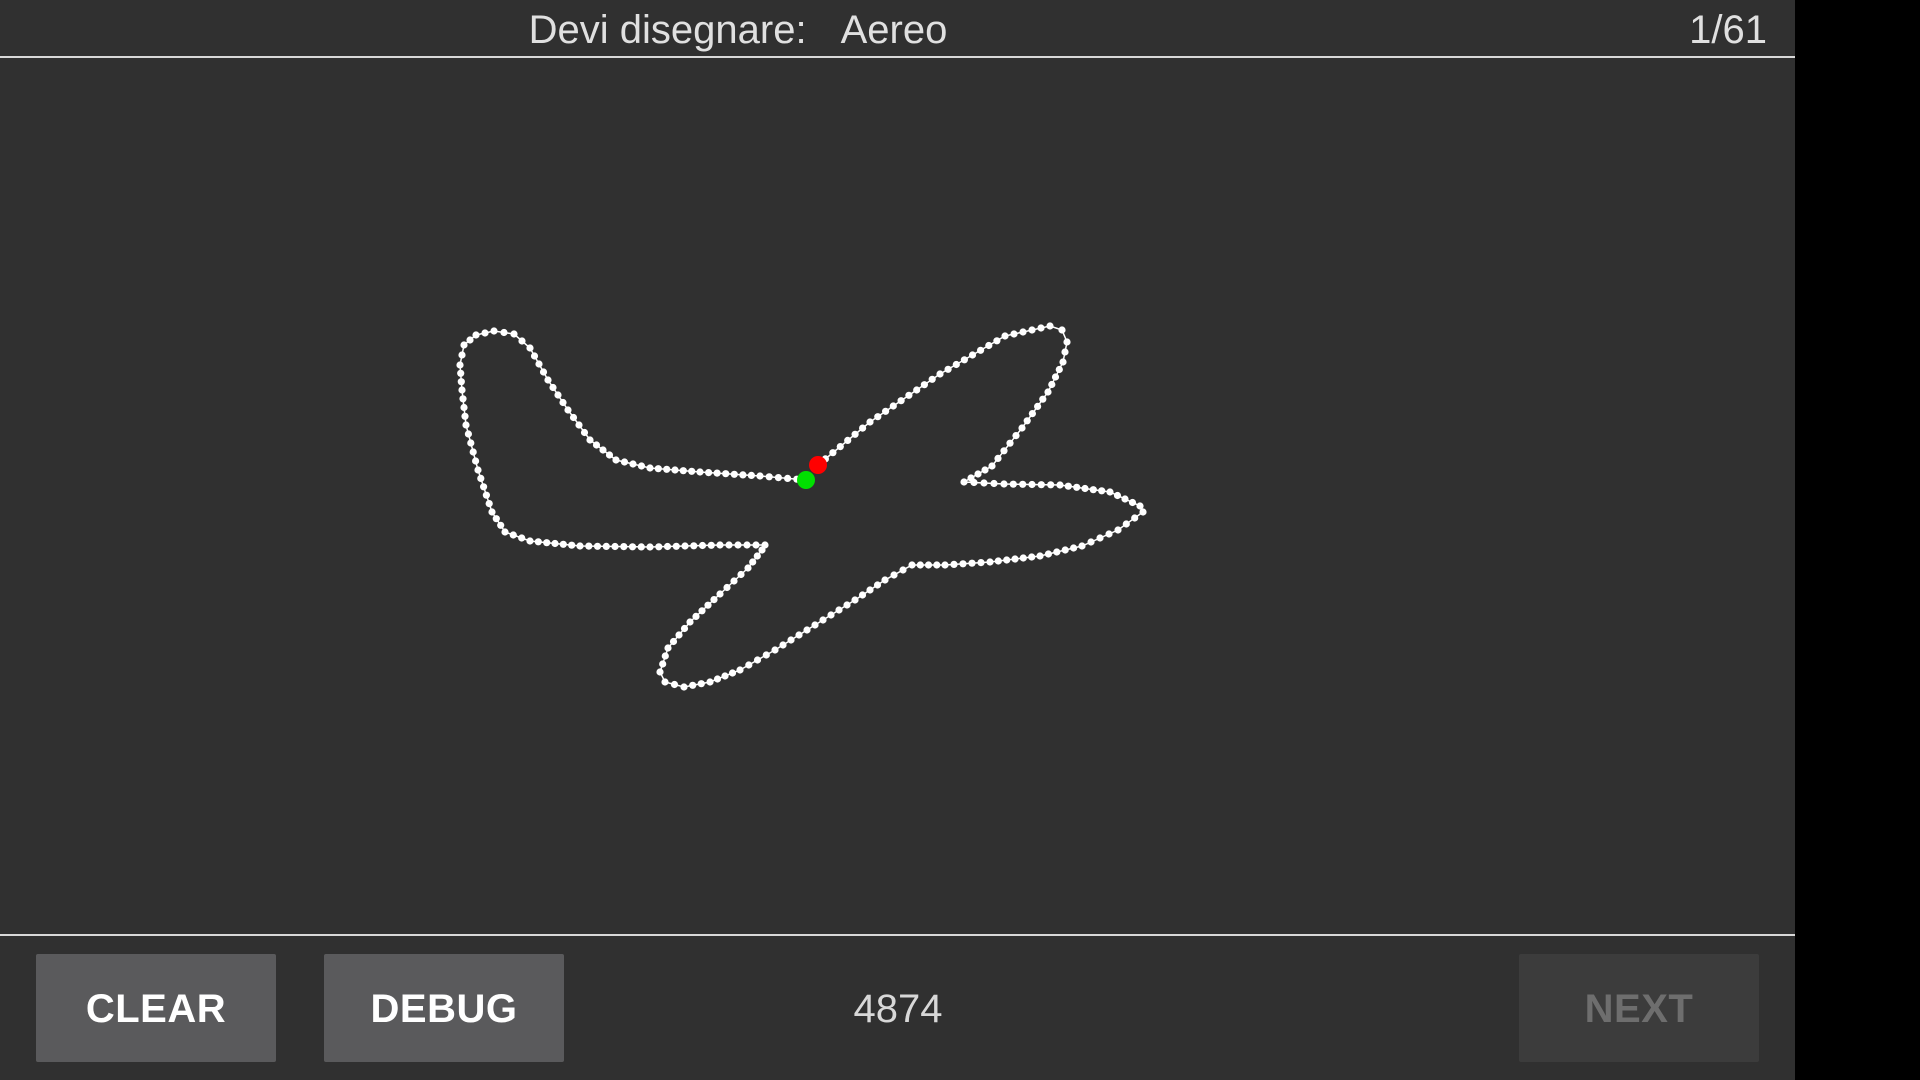 The height and width of the screenshot is (1080, 1920). What do you see at coordinates (1728, 30) in the screenshot?
I see `progress-counter: 1/61` at bounding box center [1728, 30].